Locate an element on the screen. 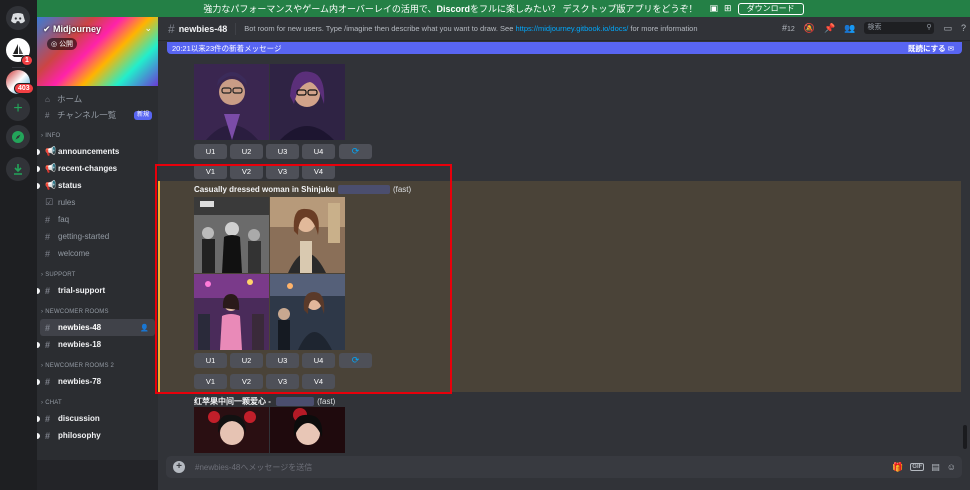 The height and width of the screenshot is (490, 970). channel-label: newbies-18 is located at coordinates (80, 344).